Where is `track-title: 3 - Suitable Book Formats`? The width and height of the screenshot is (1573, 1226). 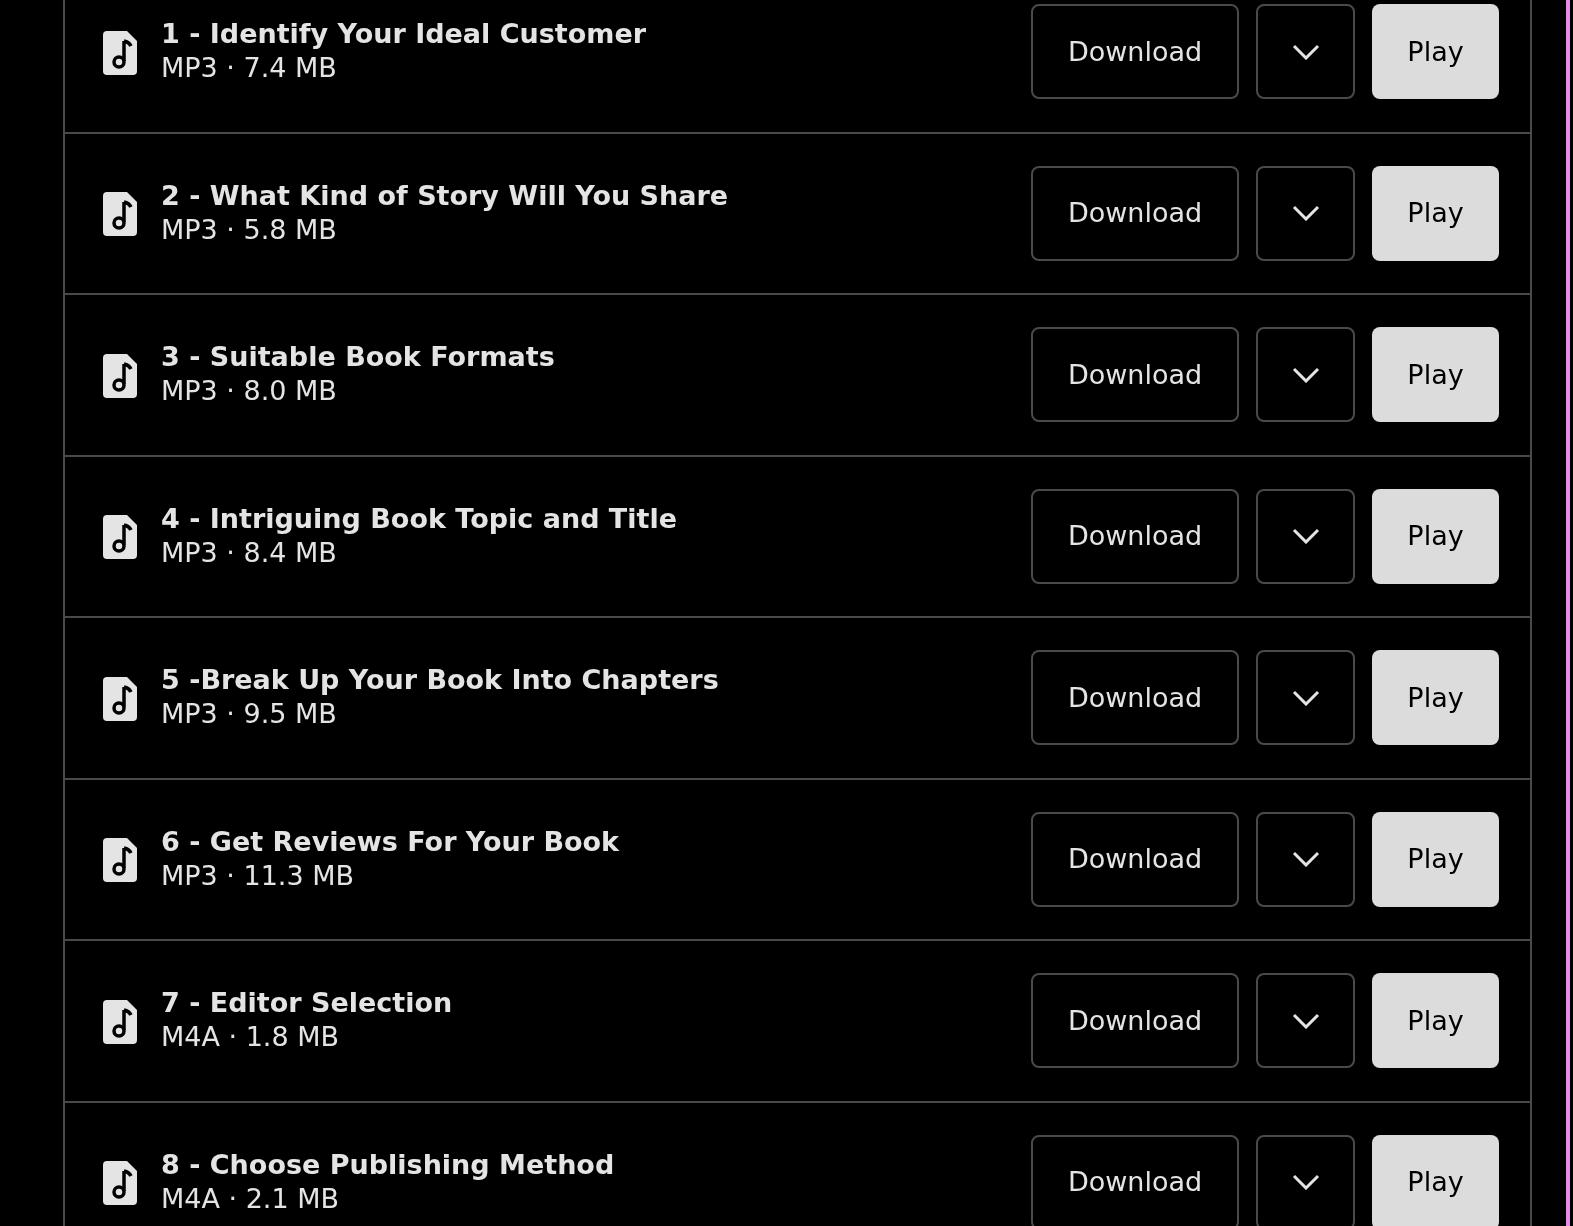
track-title: 3 - Suitable Book Formats is located at coordinates (358, 357).